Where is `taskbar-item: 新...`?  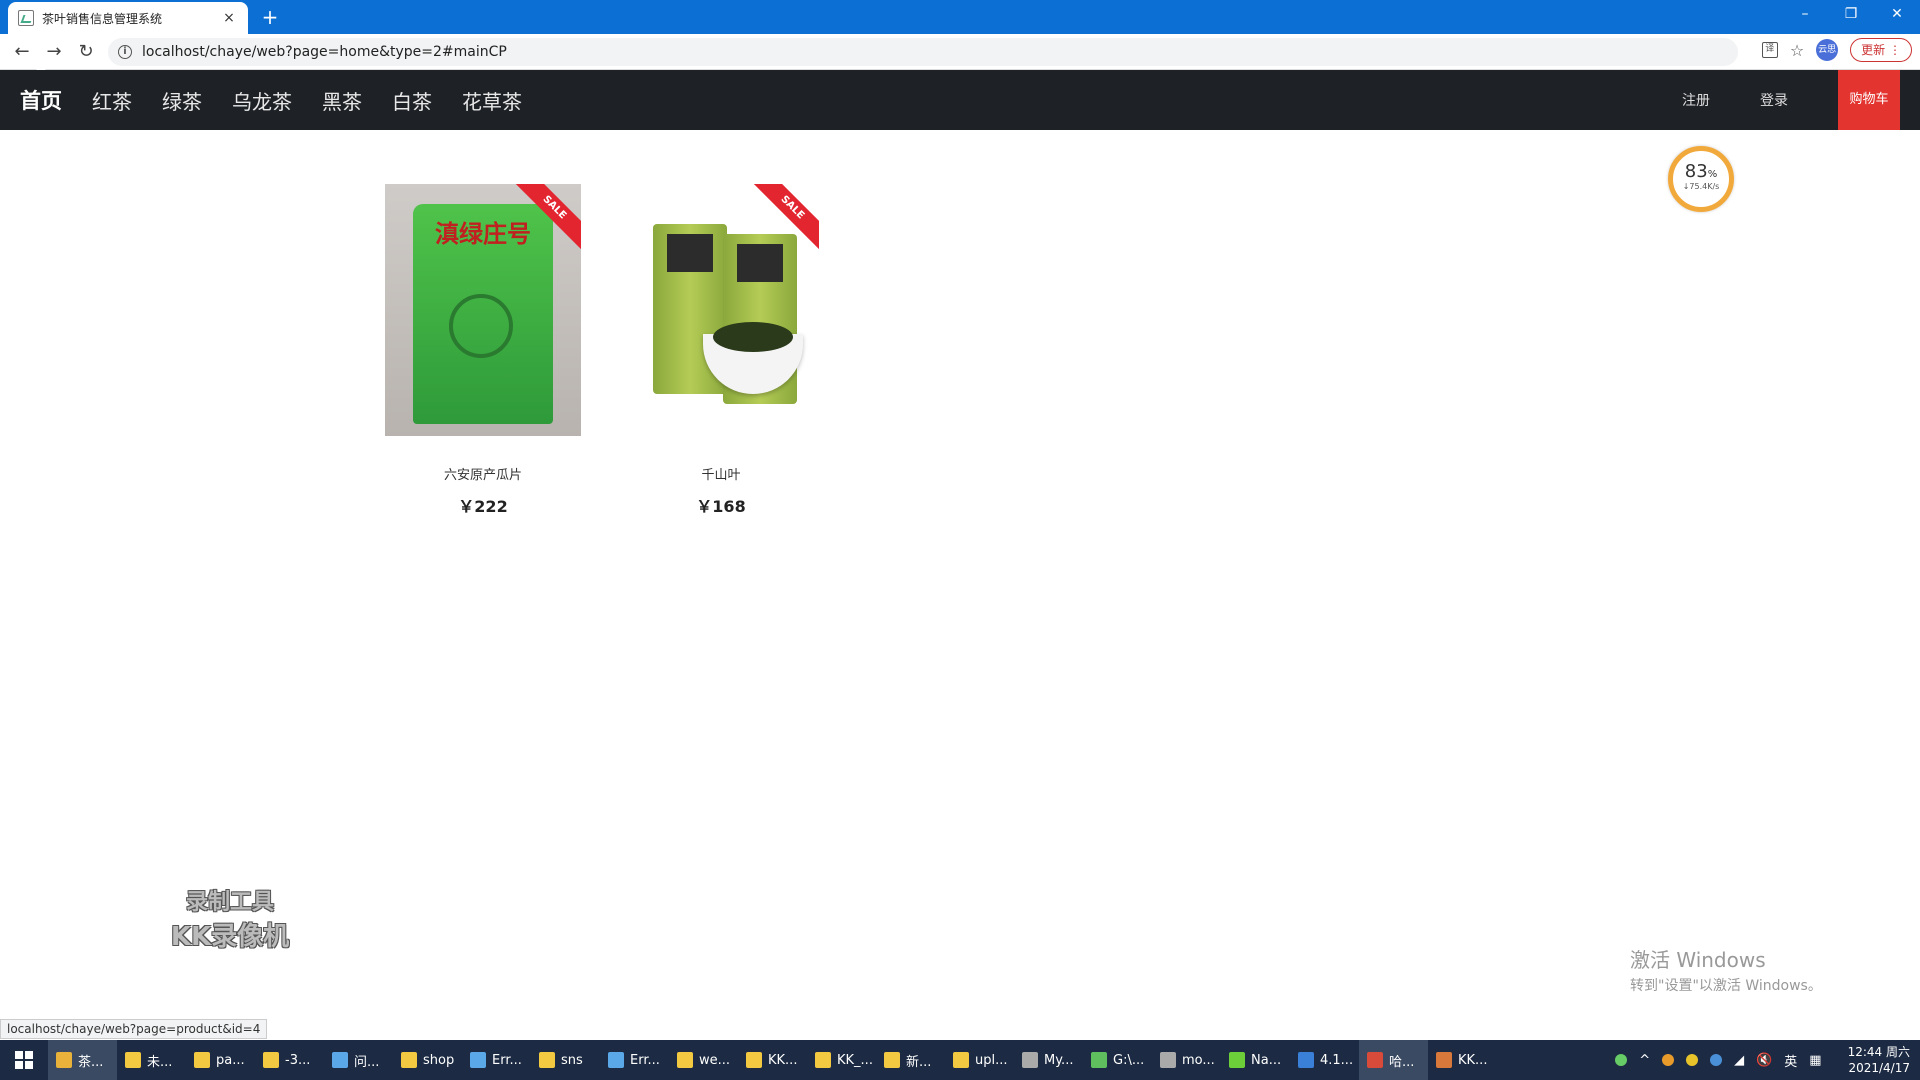 taskbar-item: 新... is located at coordinates (910, 1060).